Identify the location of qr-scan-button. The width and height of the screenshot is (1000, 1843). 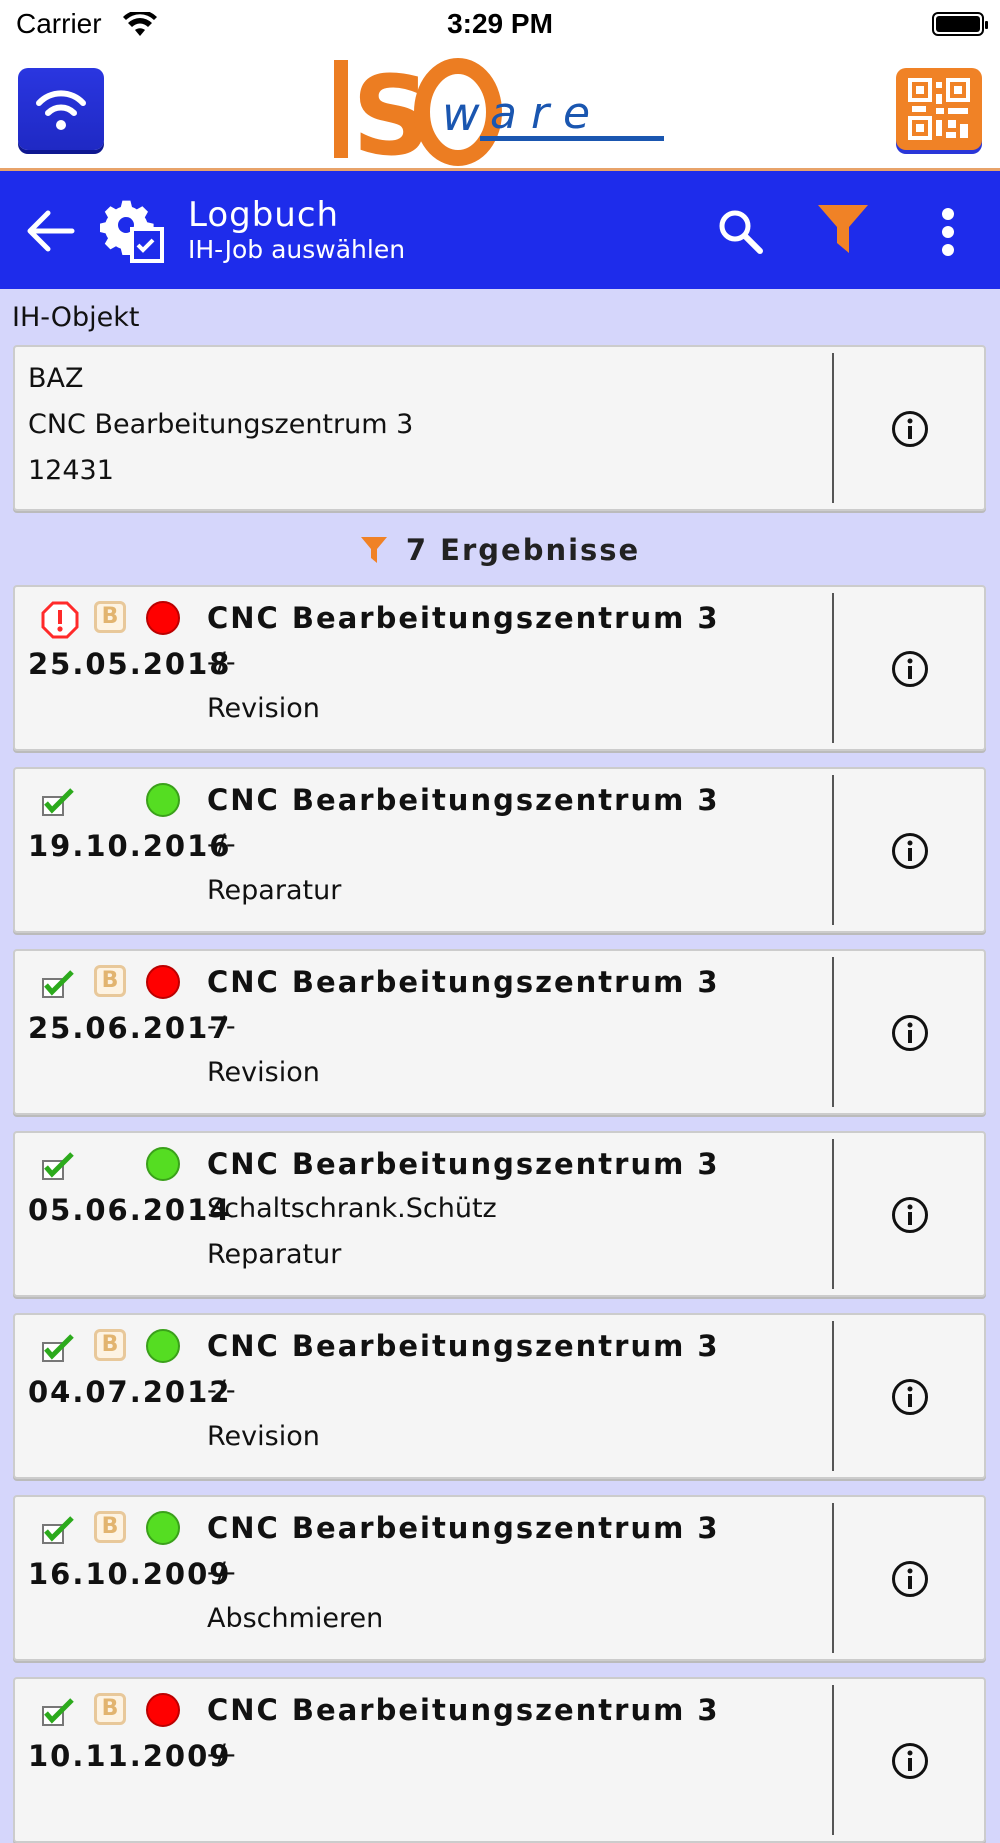
(939, 109).